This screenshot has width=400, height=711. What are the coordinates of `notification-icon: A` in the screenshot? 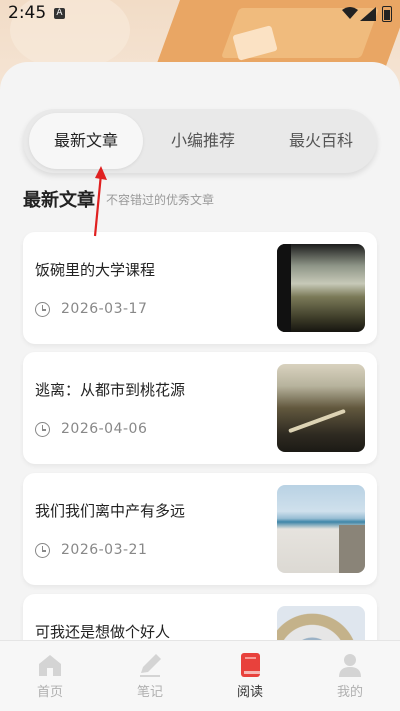 It's located at (59, 13).